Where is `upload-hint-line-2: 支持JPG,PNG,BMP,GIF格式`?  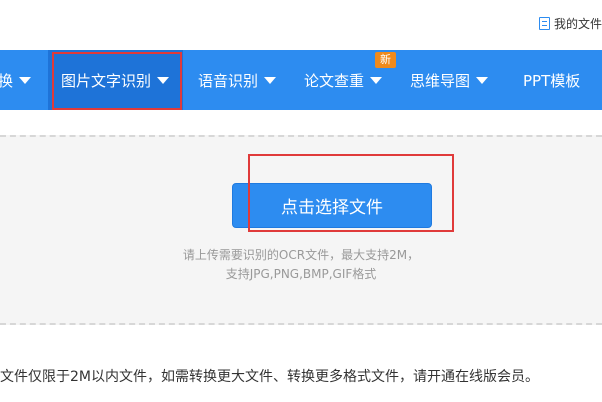 upload-hint-line-2: 支持JPG,PNG,BMP,GIF格式 is located at coordinates (301, 274).